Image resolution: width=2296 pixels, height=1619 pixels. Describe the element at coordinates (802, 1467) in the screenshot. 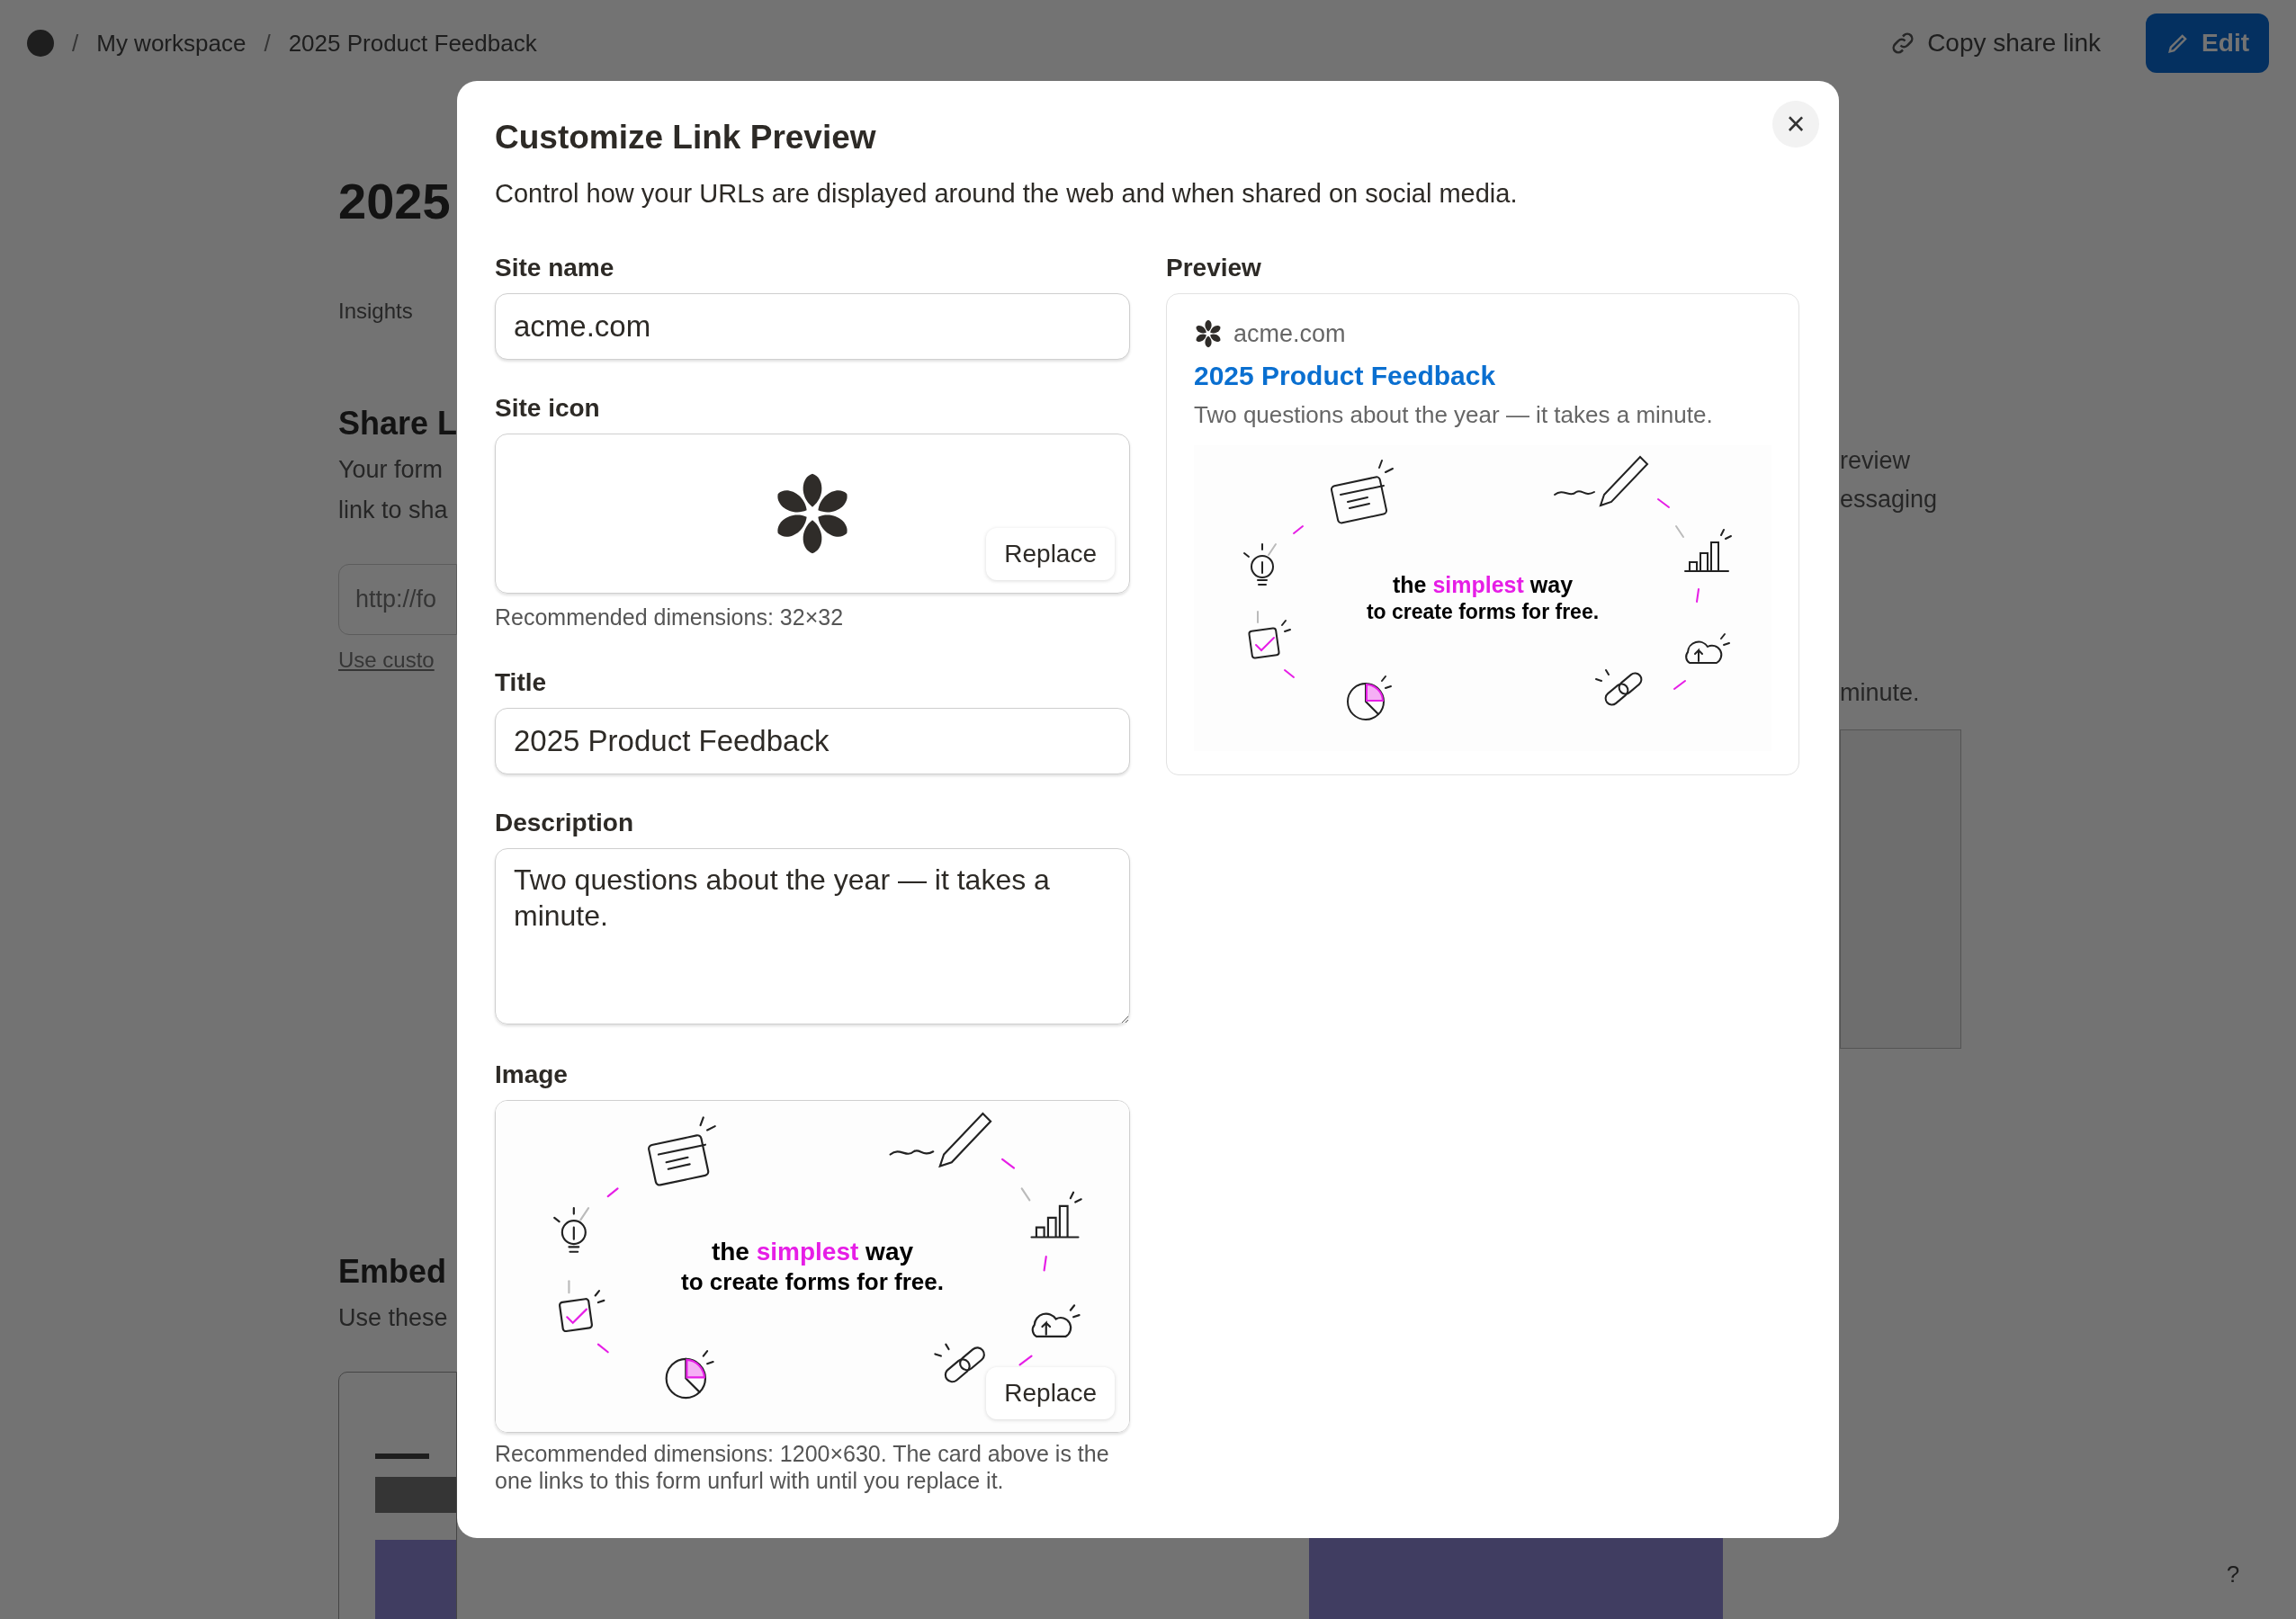

I see `hint-text: Recommended dimensions: 1200×630. The card above is the one links to this form unfurl with until you replace it.` at that location.